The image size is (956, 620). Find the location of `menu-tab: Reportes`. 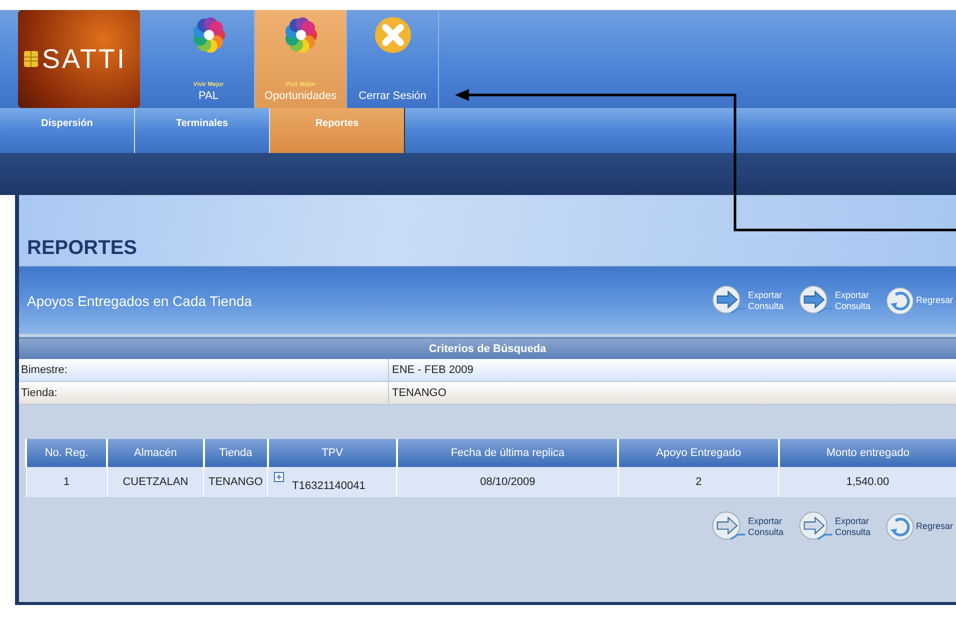

menu-tab: Reportes is located at coordinates (337, 130).